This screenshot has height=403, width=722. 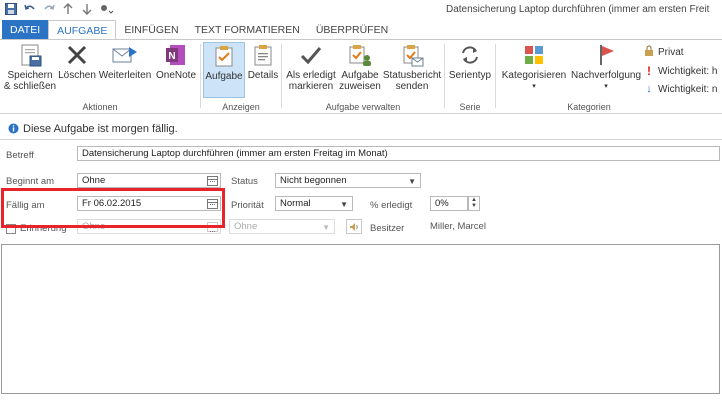 I want to click on task-view-label: Aufgabe, so click(x=224, y=76).